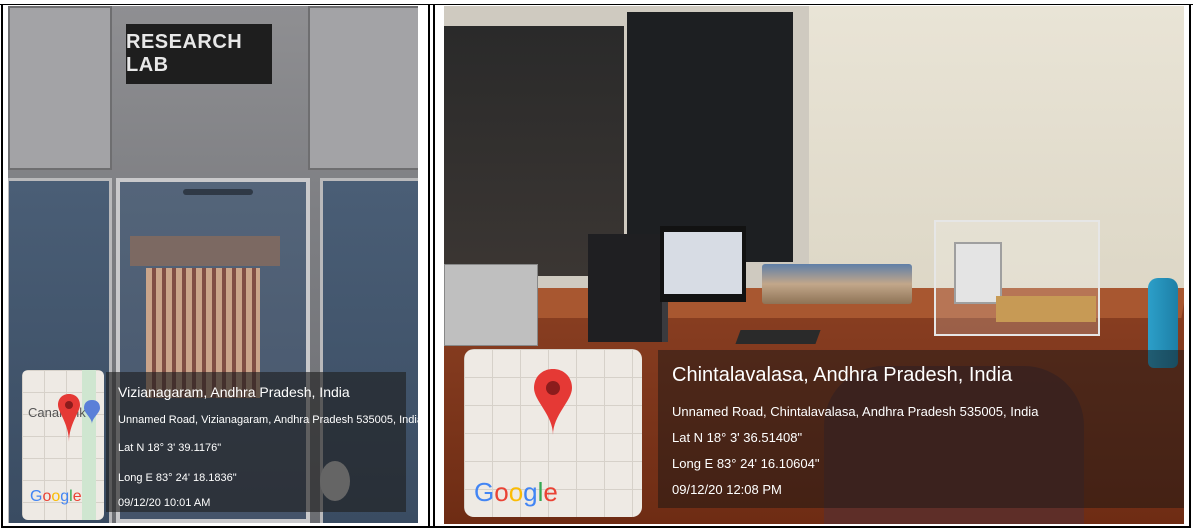 The image size is (1193, 530). What do you see at coordinates (164, 503) in the screenshot?
I see `location-datetime: 09/12/20 10:01 AM` at bounding box center [164, 503].